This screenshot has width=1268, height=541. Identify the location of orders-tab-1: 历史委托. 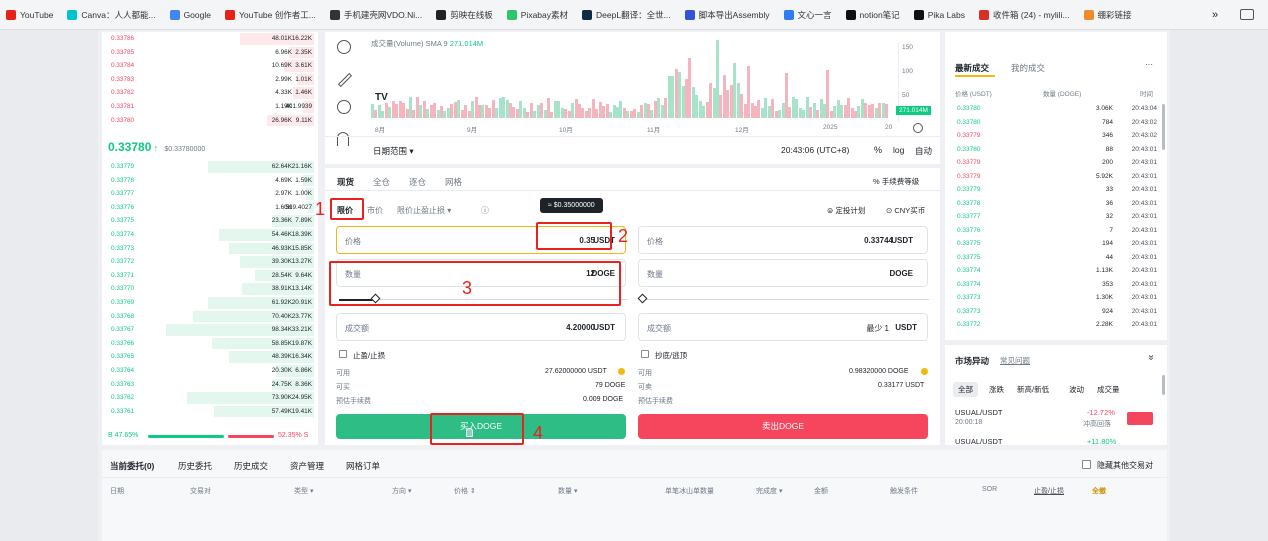
(195, 466).